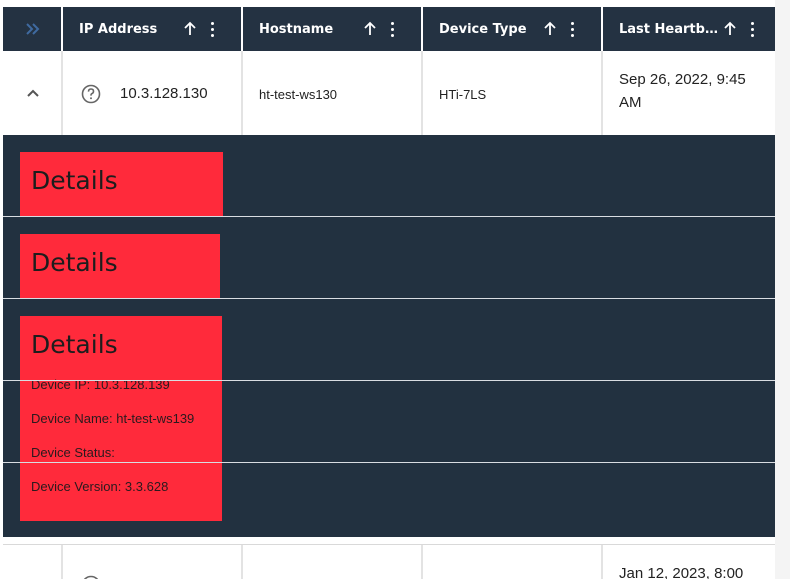 This screenshot has width=790, height=579. I want to click on column-label: Device Type, so click(483, 29).